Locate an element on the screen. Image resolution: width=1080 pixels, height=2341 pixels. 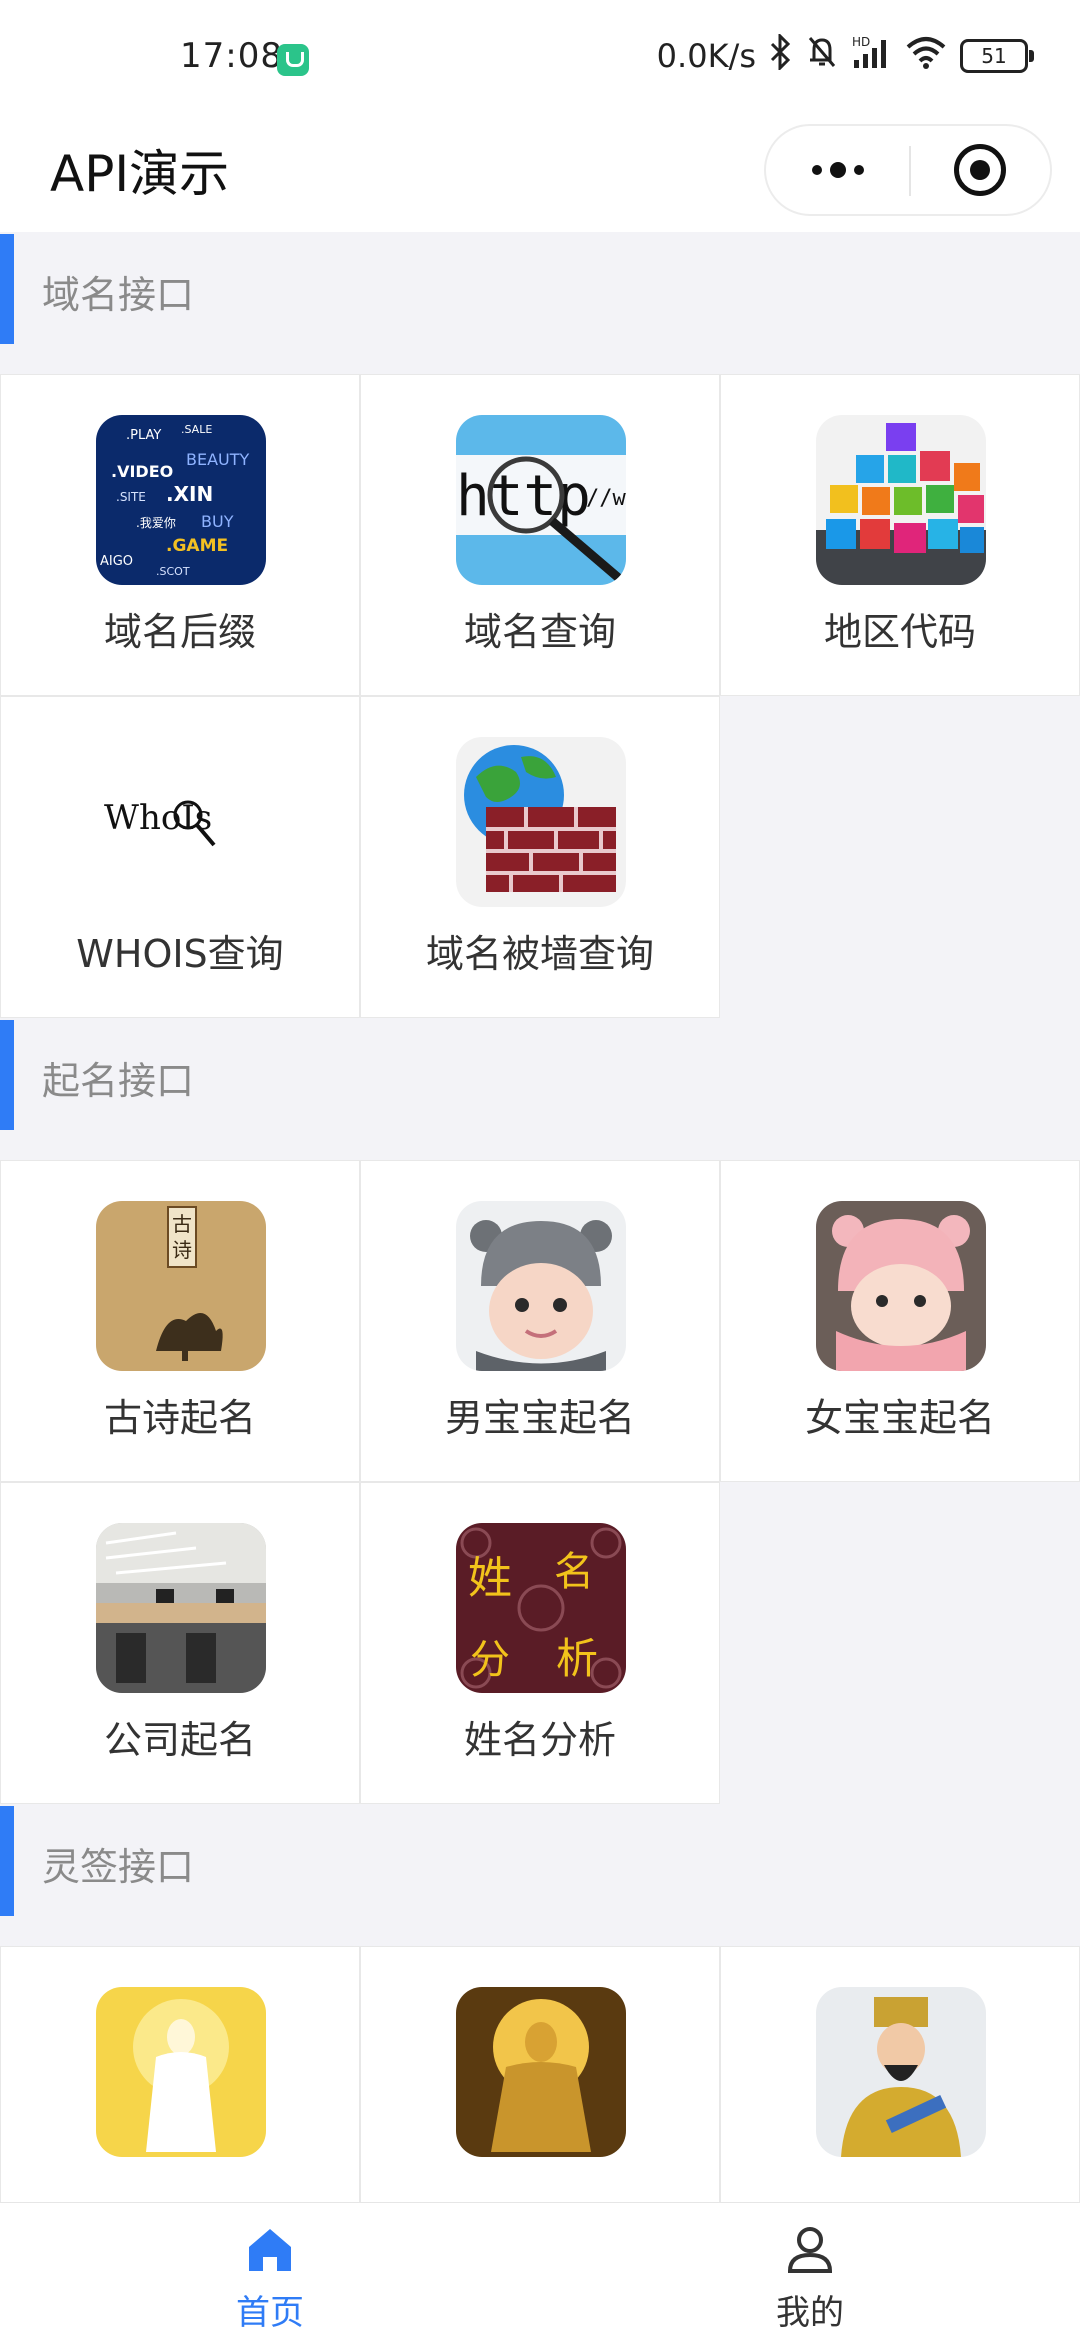
emperor-figure-thumb is located at coordinates (901, 2072).